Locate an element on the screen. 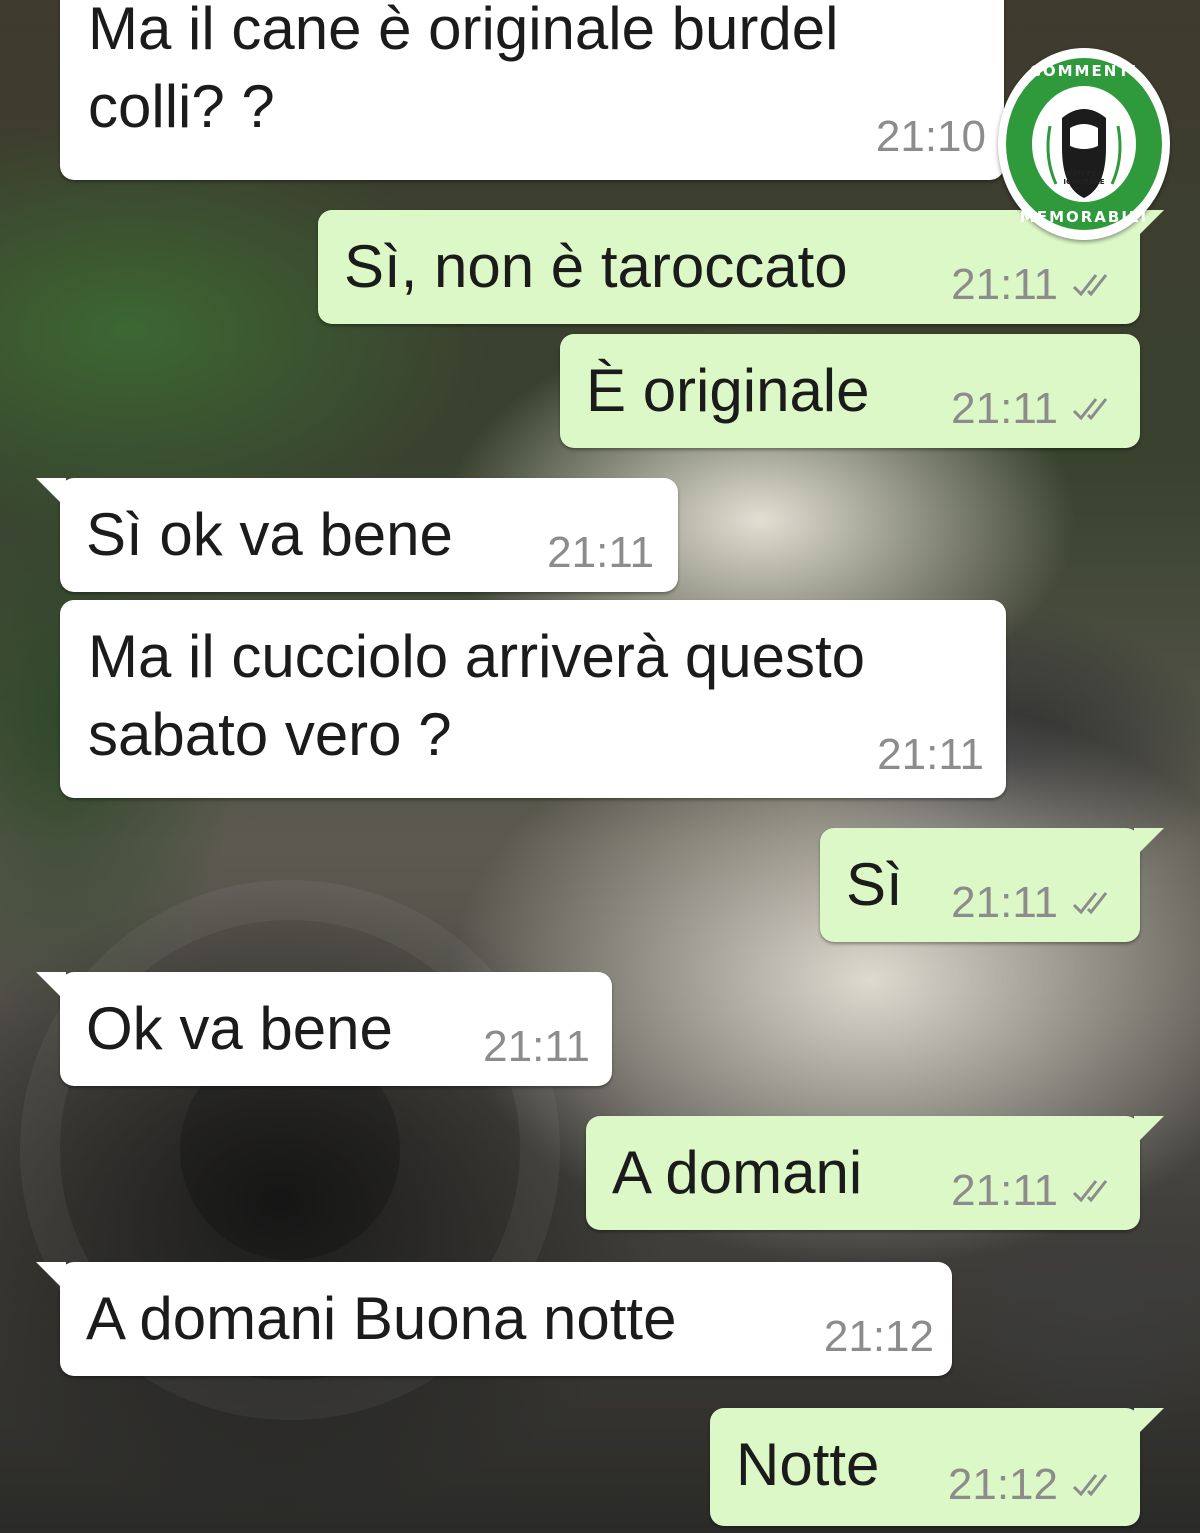 This screenshot has height=1533, width=1200. message-bubble-outgoing: È originale 21:11 is located at coordinates (850, 391).